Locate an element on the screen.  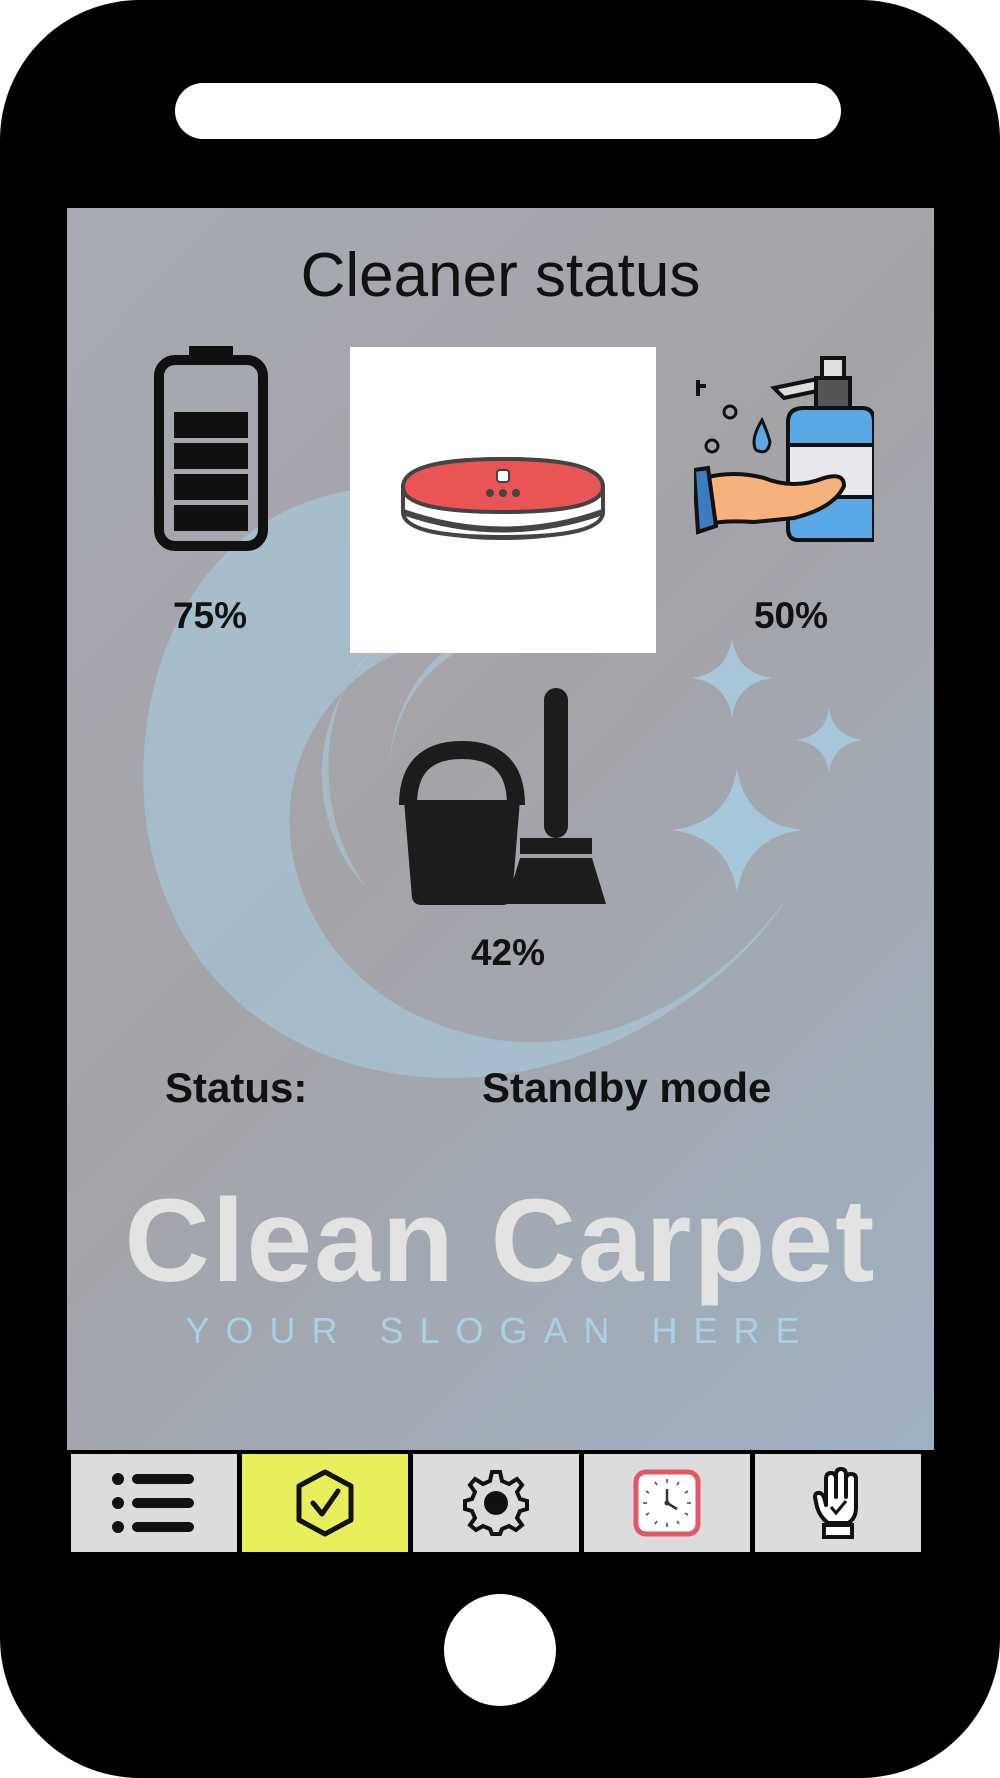
list-icon is located at coordinates (153, 1503).